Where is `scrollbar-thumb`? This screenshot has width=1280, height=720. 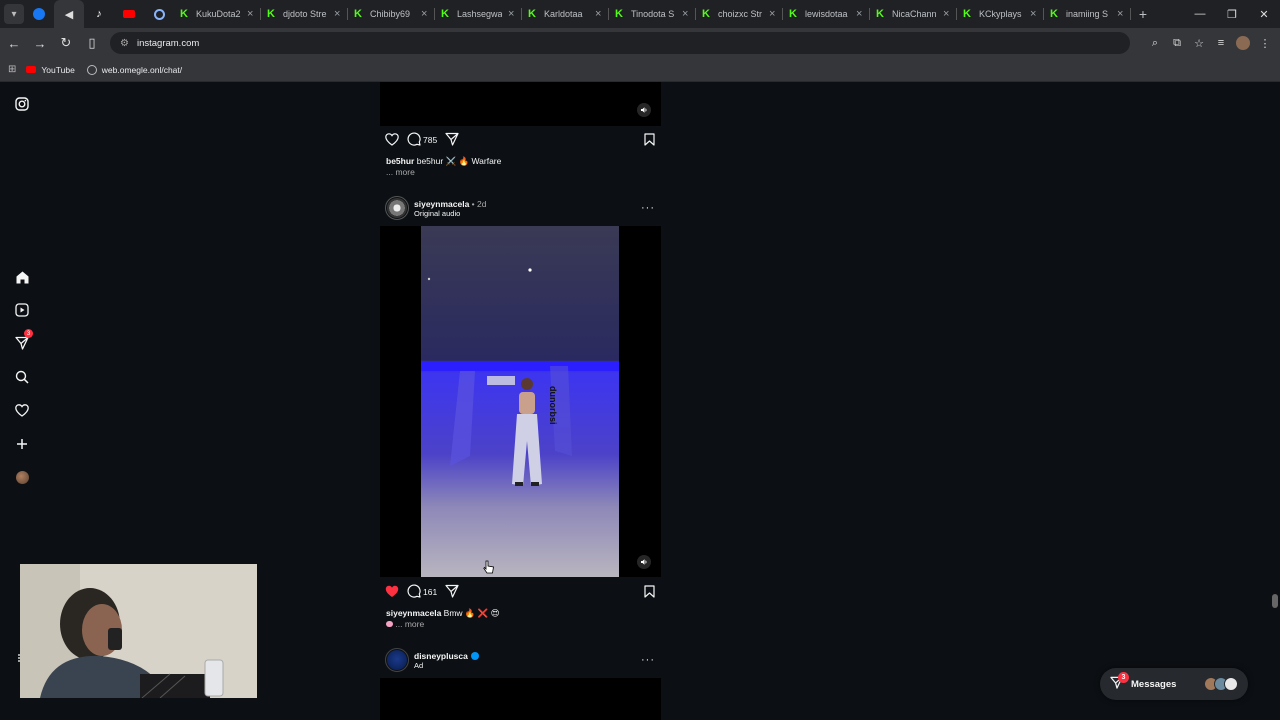 scrollbar-thumb is located at coordinates (1275, 601).